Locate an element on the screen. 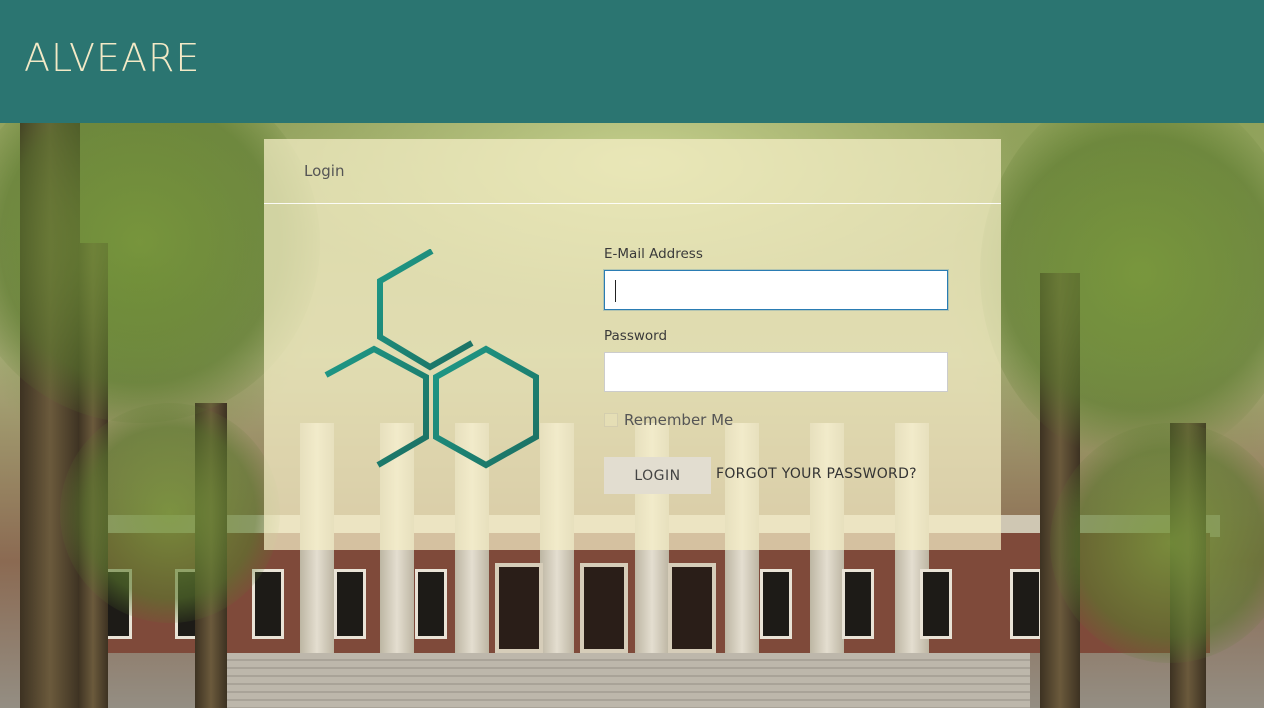 The width and height of the screenshot is (1264, 708). password-field is located at coordinates (776, 372).